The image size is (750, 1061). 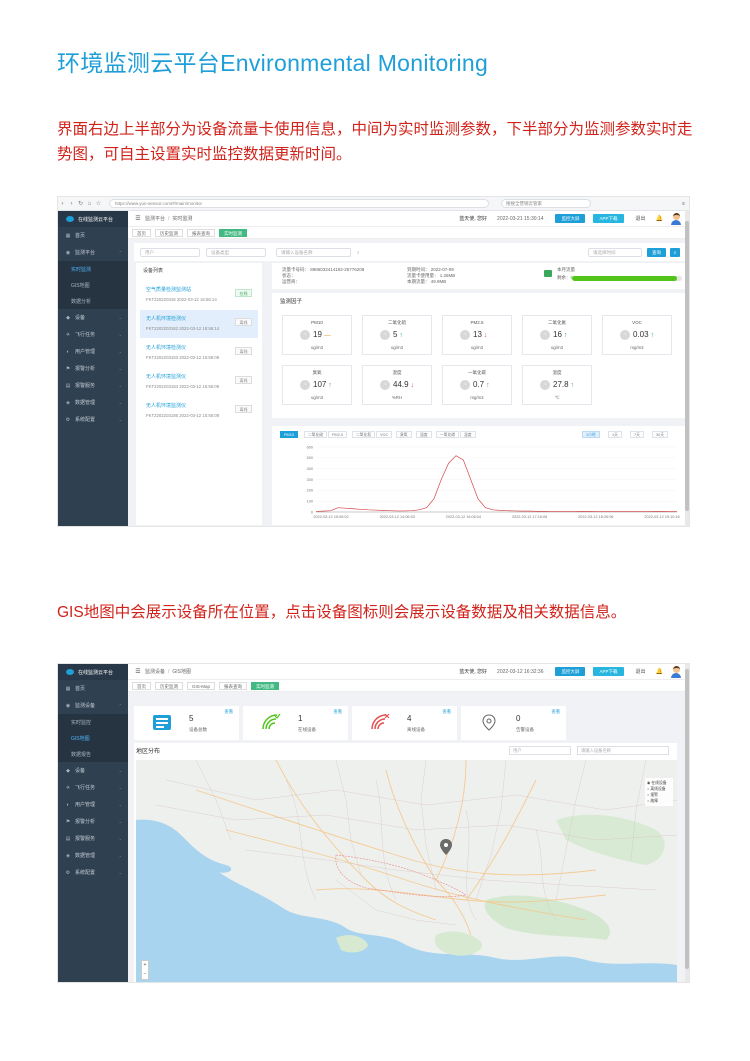 I want to click on back-icon: ‹, so click(x=62, y=204).